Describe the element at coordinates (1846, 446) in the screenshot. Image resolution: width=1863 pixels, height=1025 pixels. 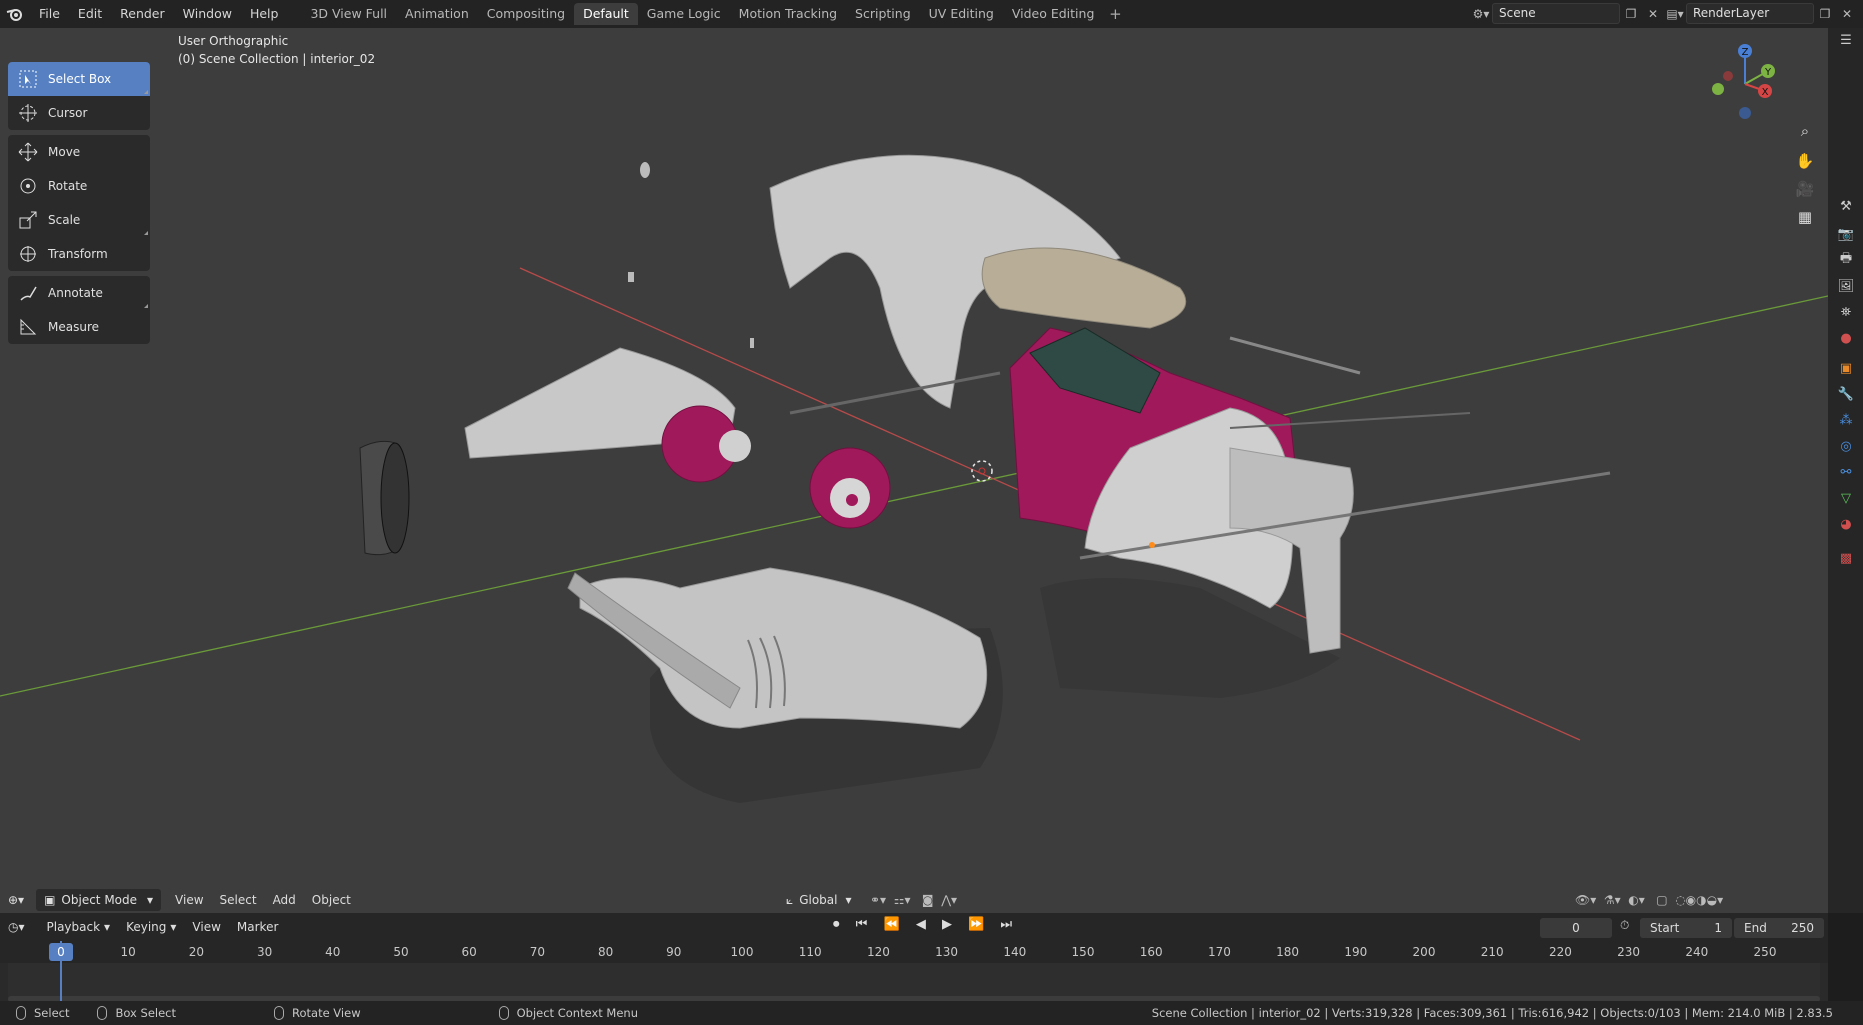
I see `physics-icon: ◎` at that location.